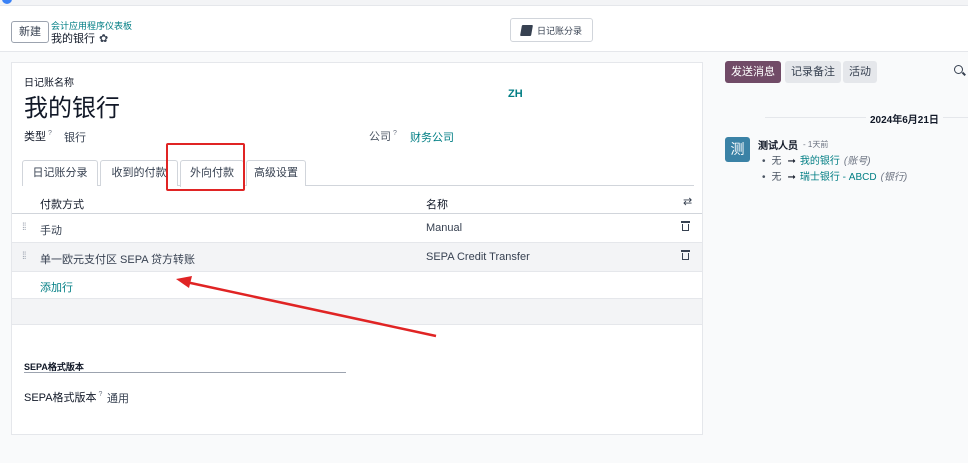  What do you see at coordinates (838, 177) in the screenshot?
I see `new-value-link: 瑞士银行 - ABCD` at bounding box center [838, 177].